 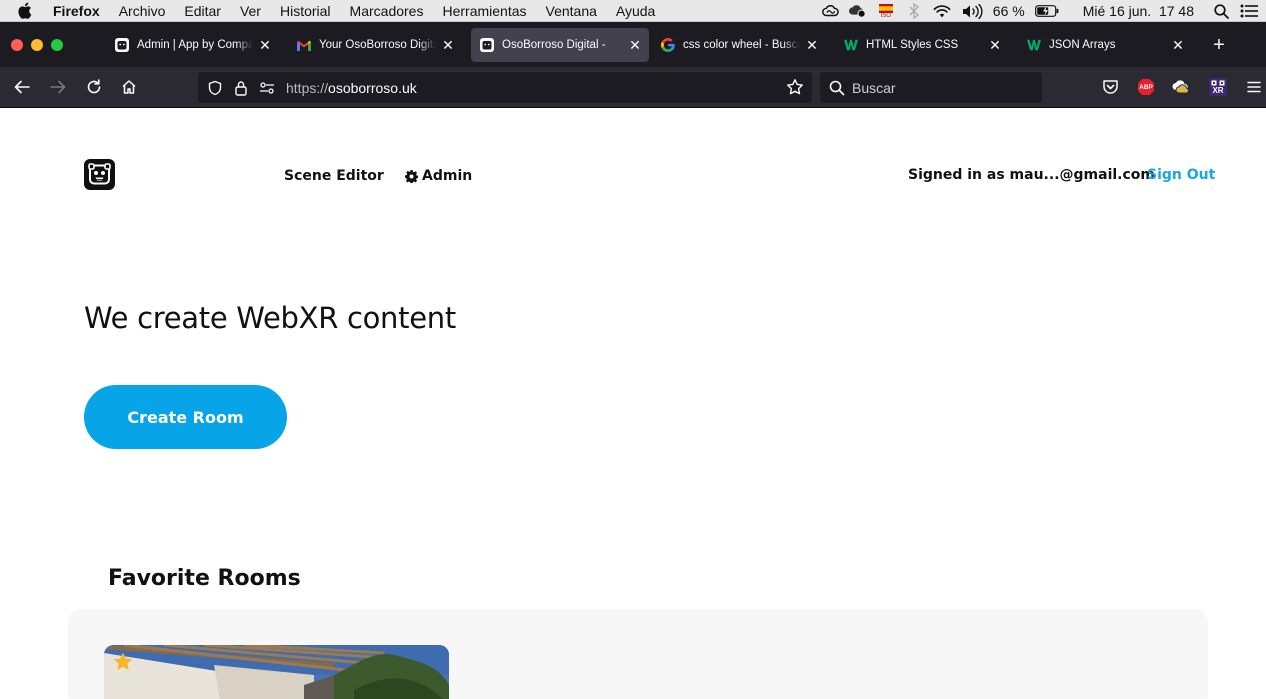 I want to click on tab-osoborroso-digital: OsoBorroso Digital - ✕, so click(x=560, y=45).